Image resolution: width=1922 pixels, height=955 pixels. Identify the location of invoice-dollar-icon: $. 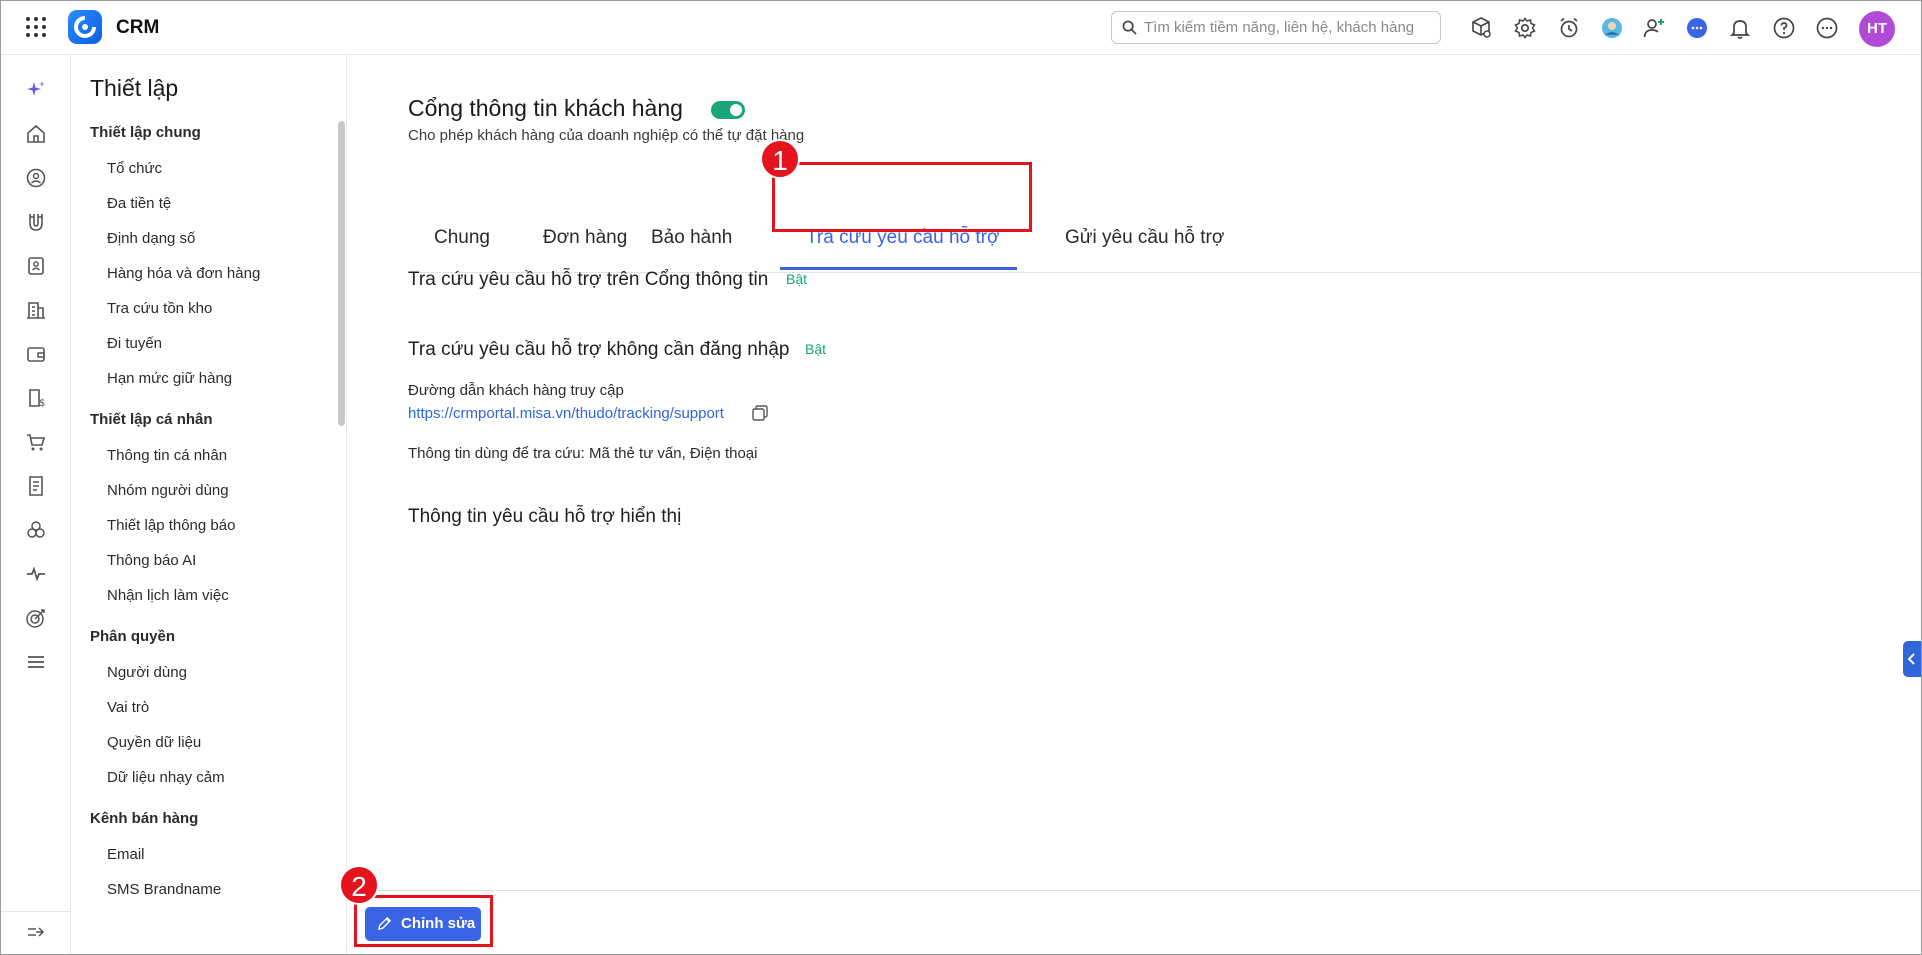
(36, 398).